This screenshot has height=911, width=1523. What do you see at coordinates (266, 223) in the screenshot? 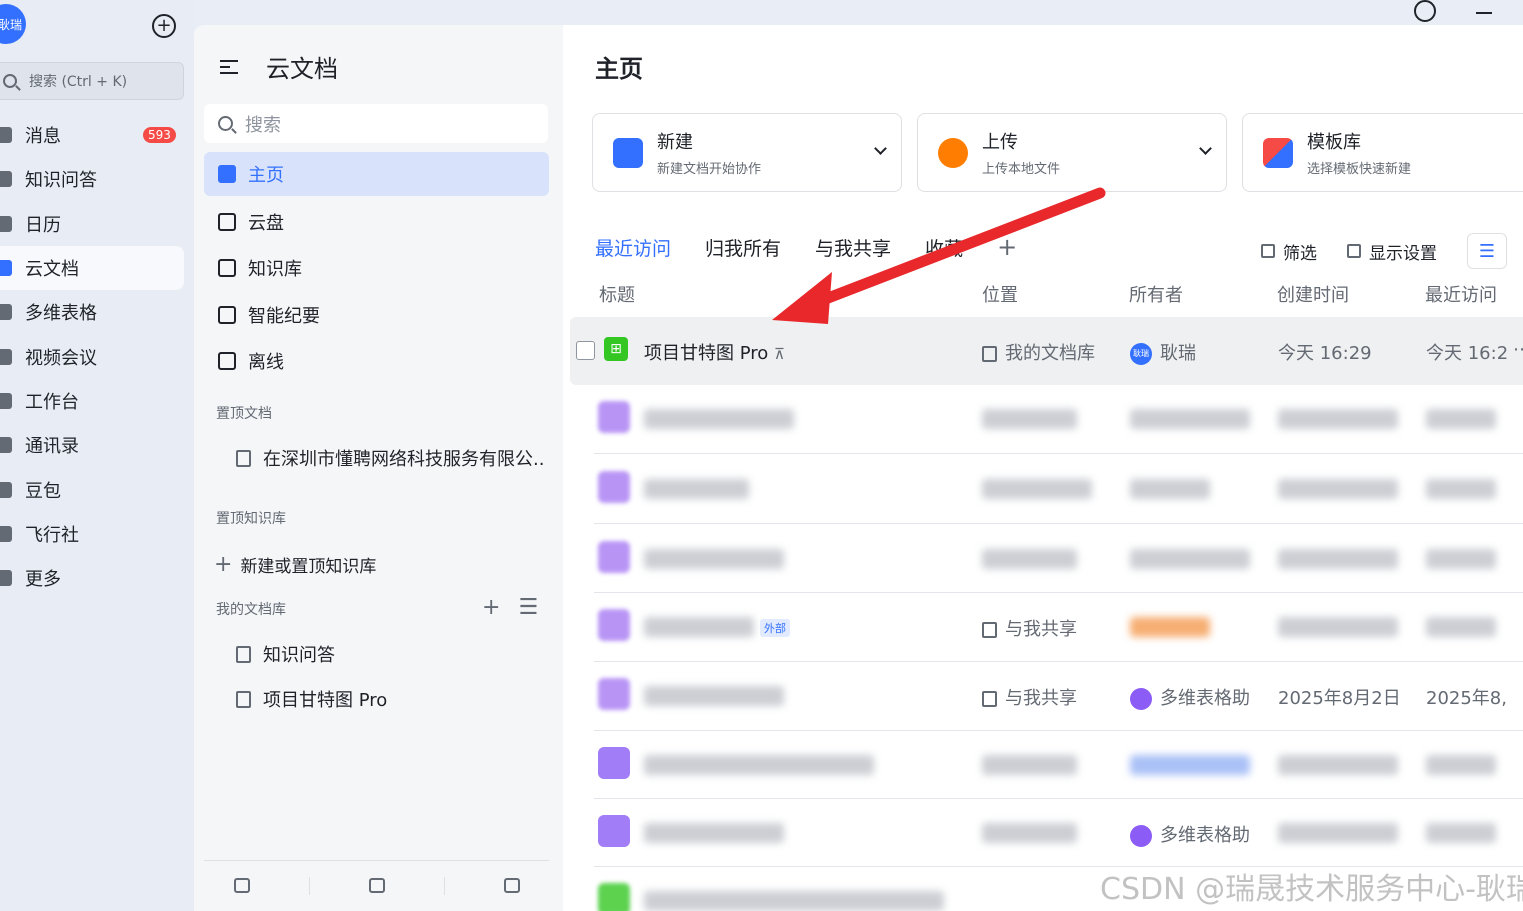
I see `sidebar-item-label: 云盘` at bounding box center [266, 223].